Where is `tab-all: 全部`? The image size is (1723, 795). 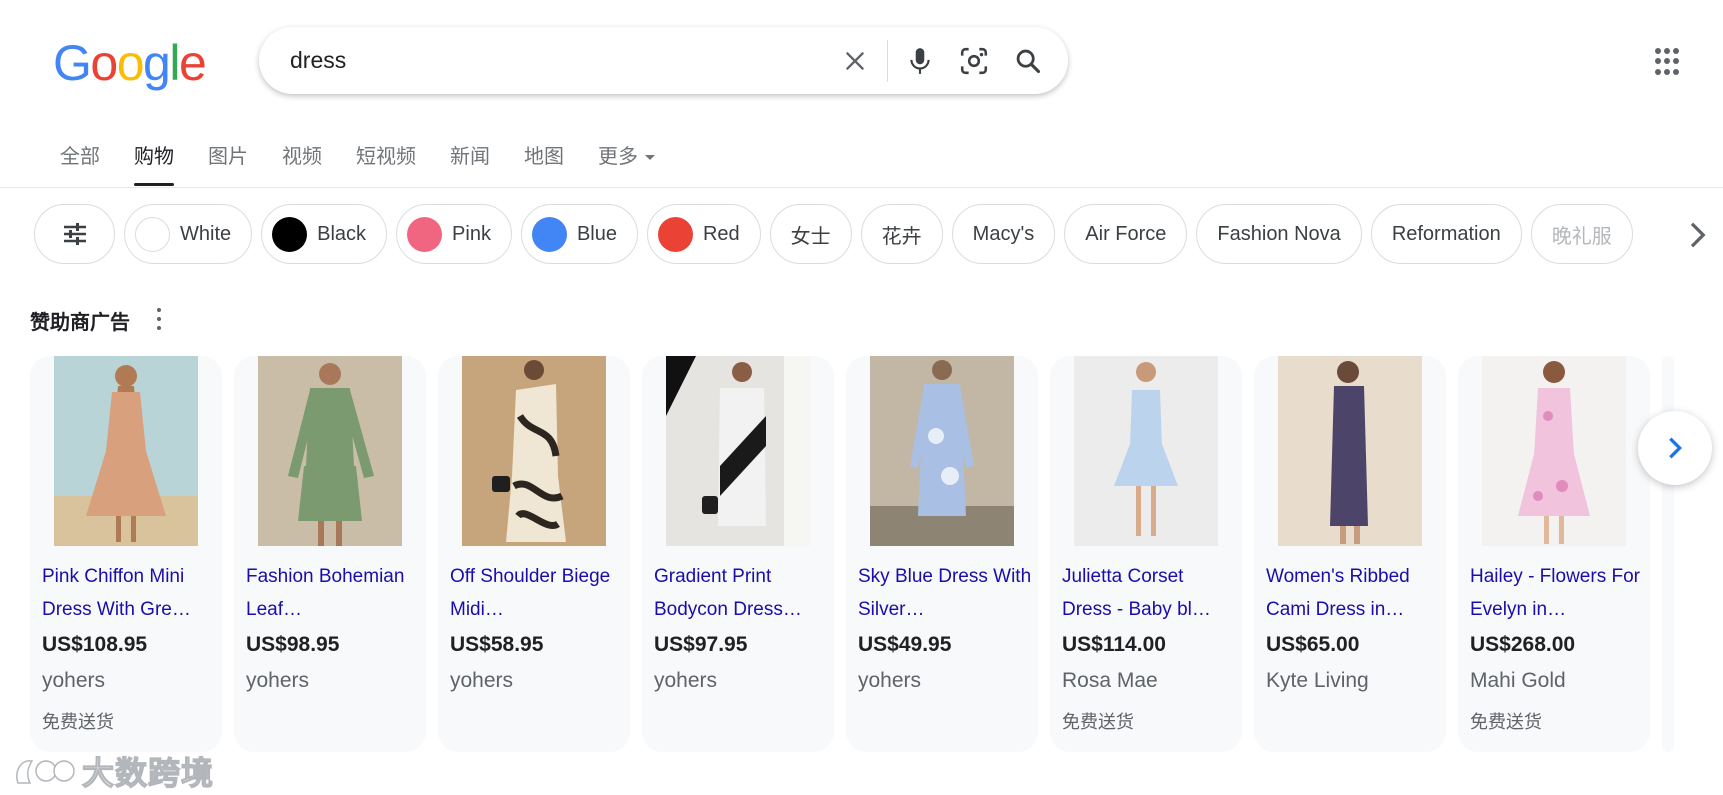 tab-all: 全部 is located at coordinates (80, 163).